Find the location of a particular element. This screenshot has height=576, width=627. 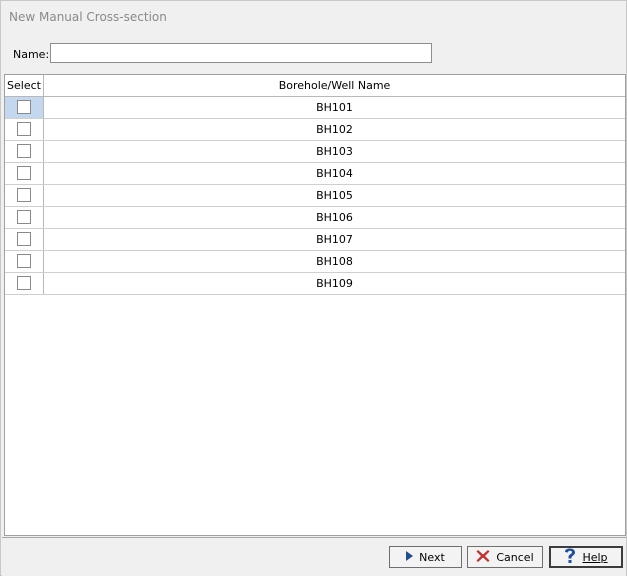

column-header-select: Select is located at coordinates (24, 85).